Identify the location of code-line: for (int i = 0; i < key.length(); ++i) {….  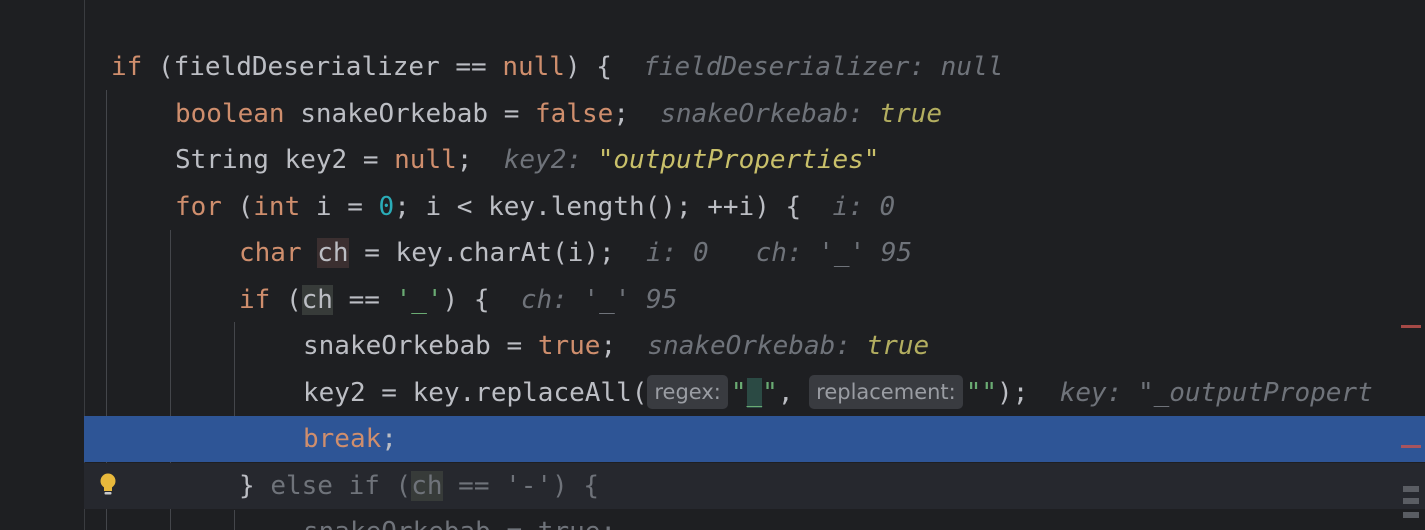
(712, 207).